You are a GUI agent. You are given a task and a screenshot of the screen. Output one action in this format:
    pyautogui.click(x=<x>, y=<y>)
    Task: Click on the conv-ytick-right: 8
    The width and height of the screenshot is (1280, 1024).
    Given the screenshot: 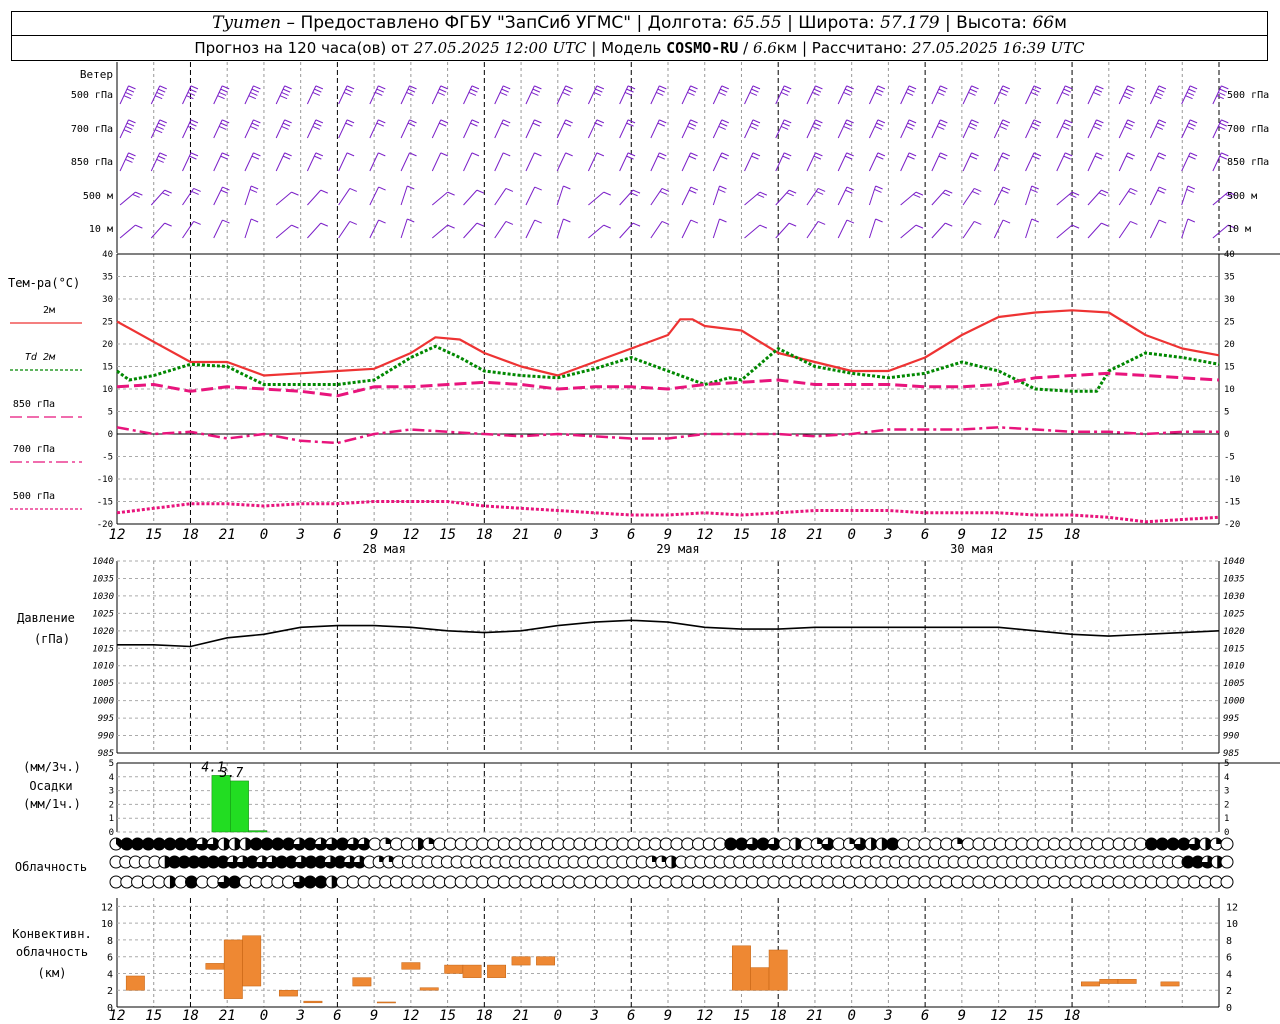 What is the action you would take?
    pyautogui.click(x=1229, y=941)
    